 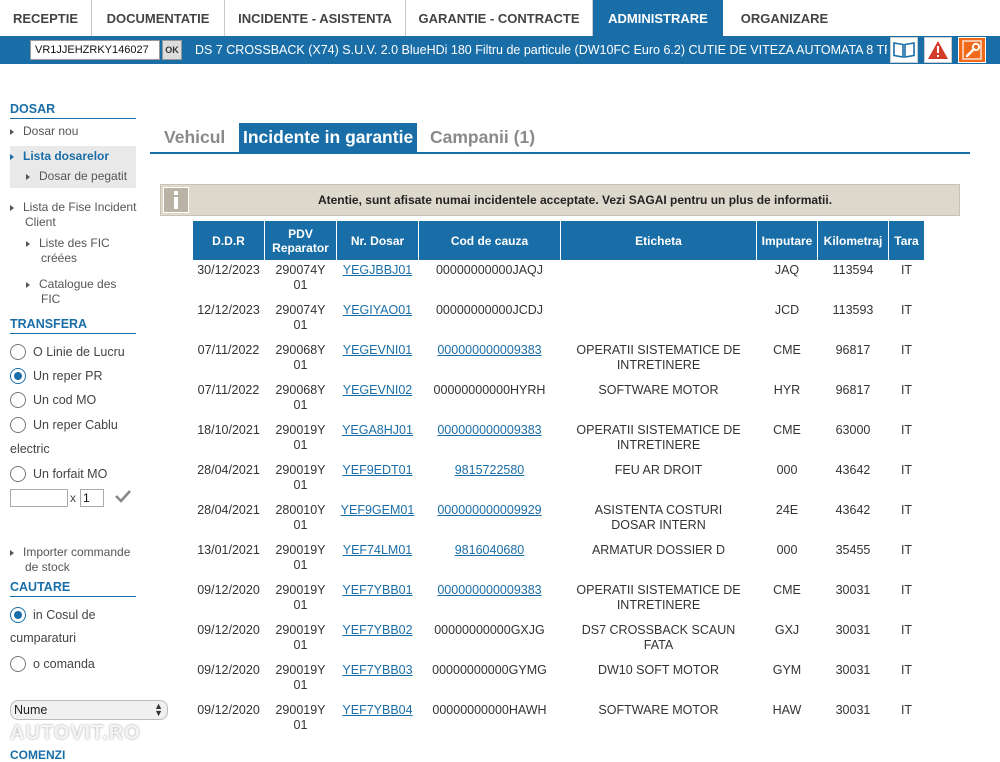 I want to click on search-field-select: Nume ▲ ▼, so click(x=89, y=710).